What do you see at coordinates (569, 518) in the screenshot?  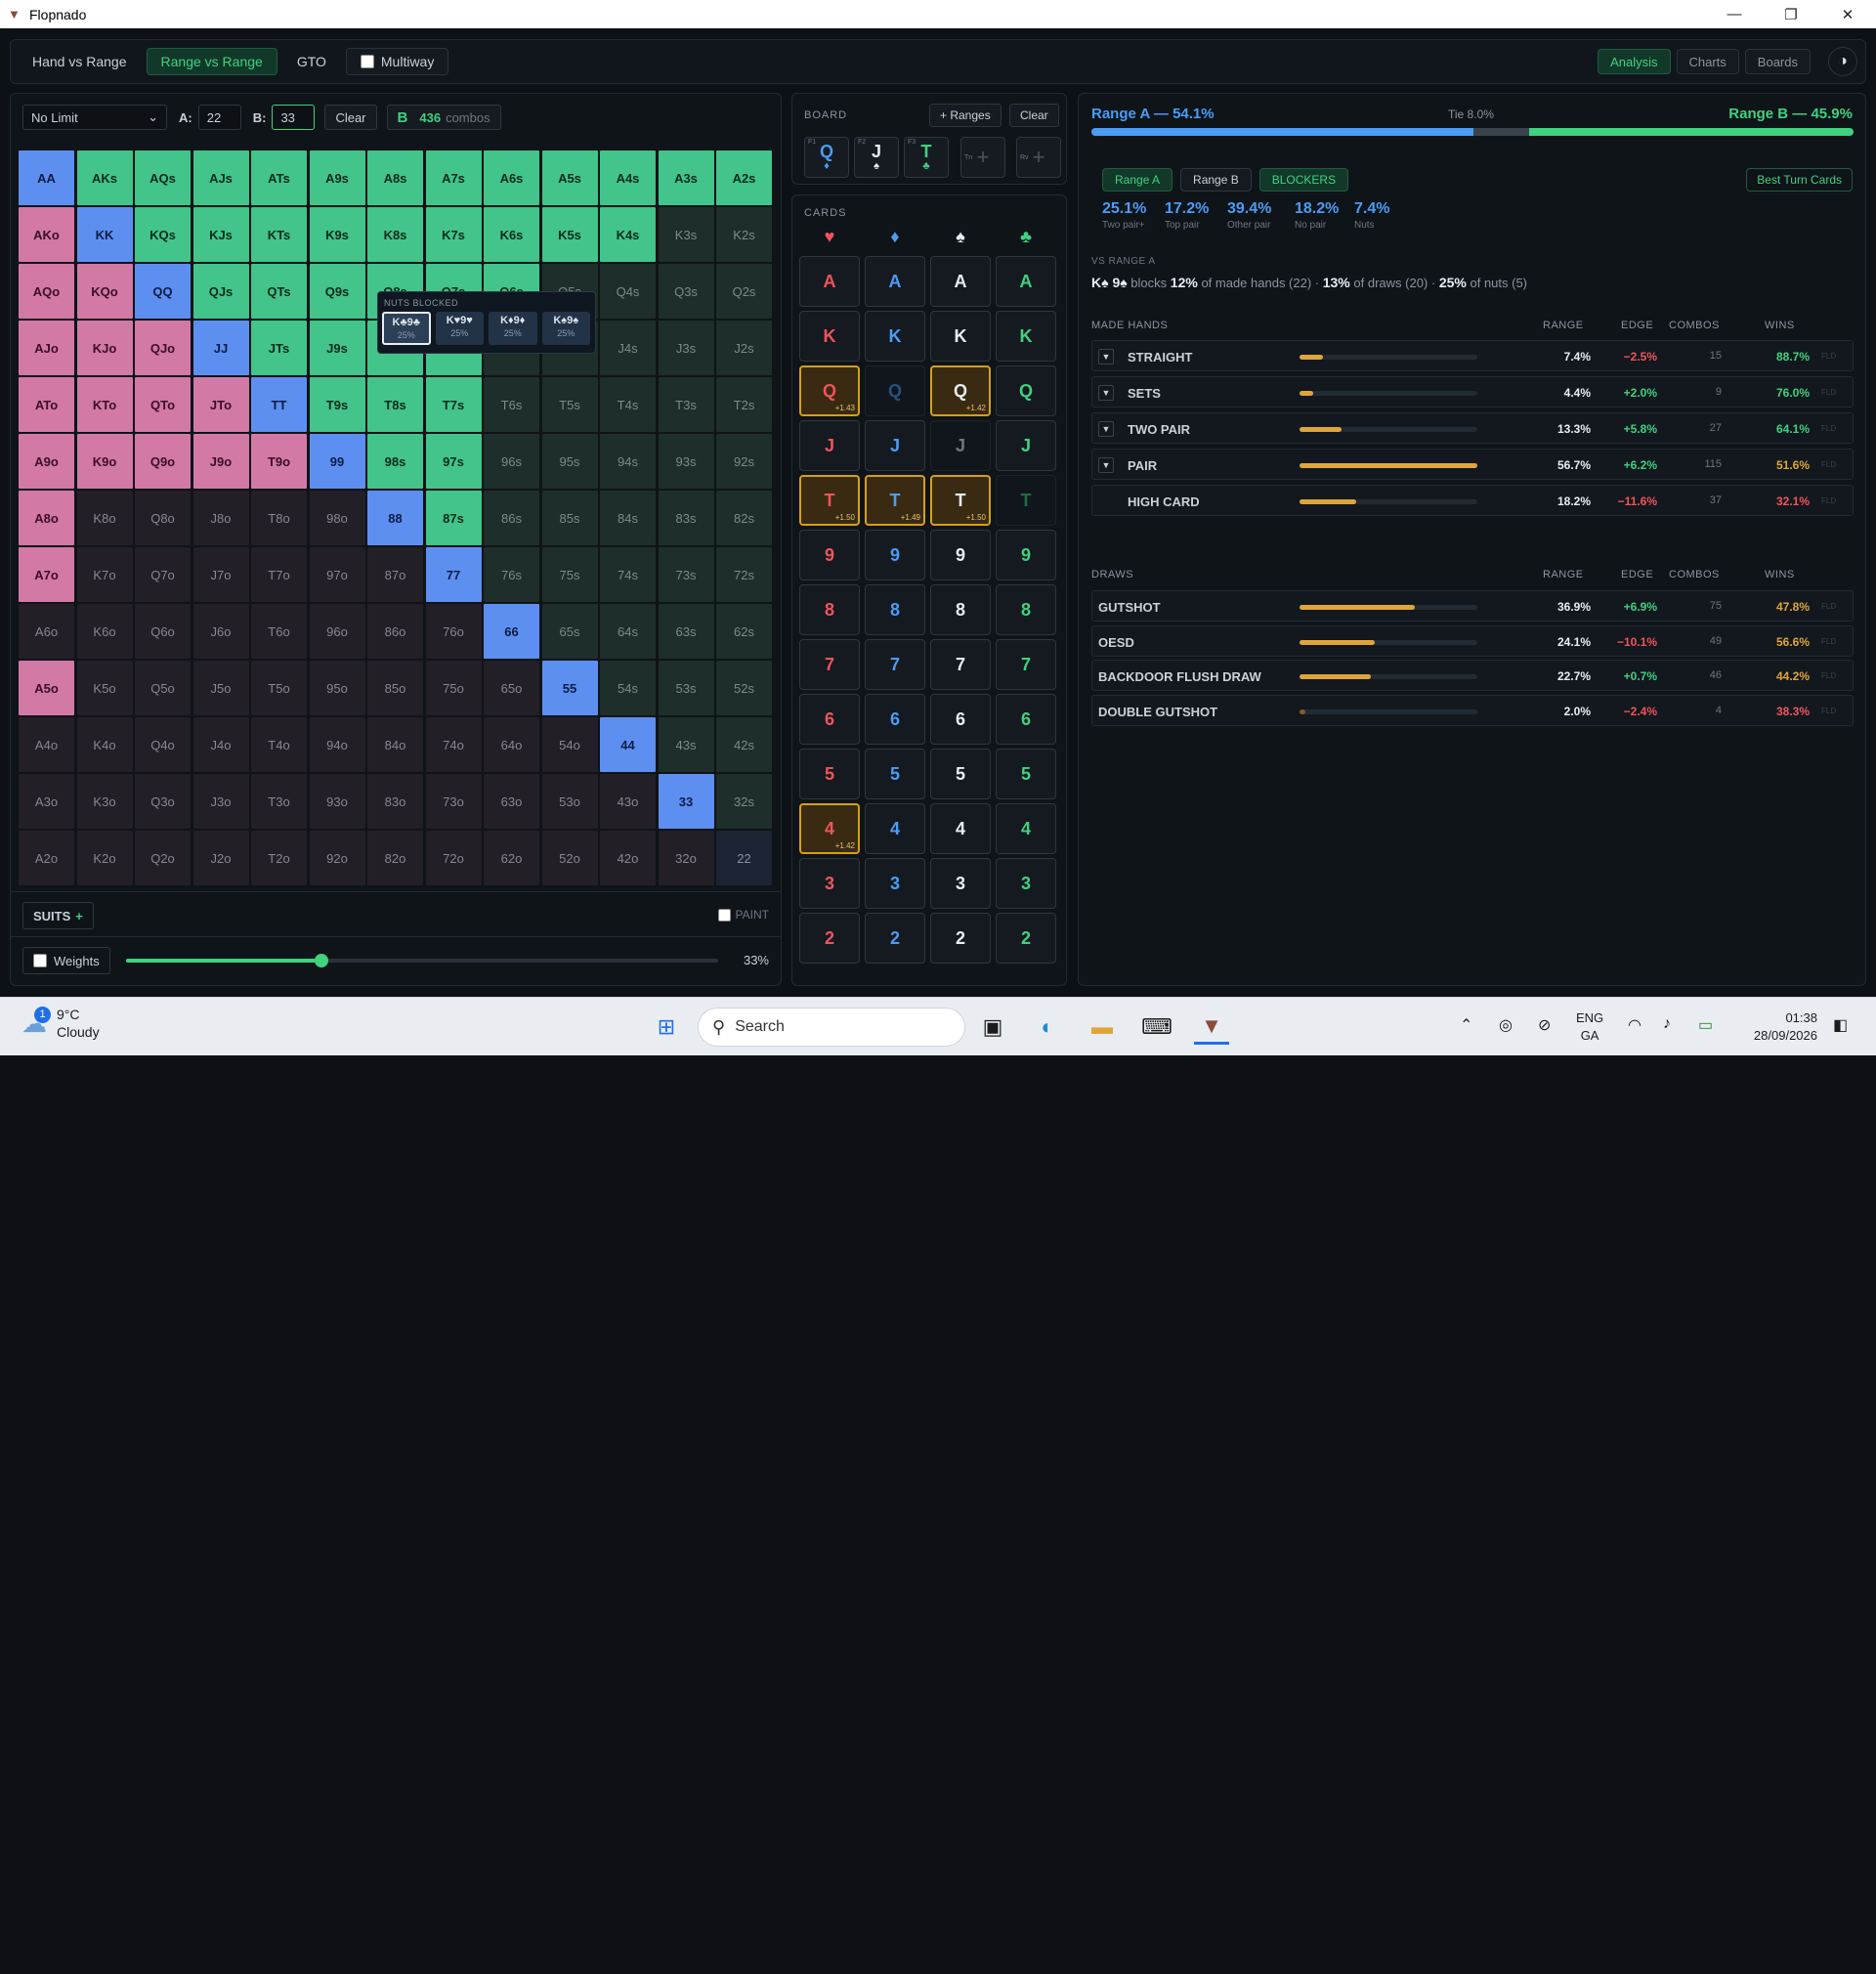 I see `hand-cell: 85s` at bounding box center [569, 518].